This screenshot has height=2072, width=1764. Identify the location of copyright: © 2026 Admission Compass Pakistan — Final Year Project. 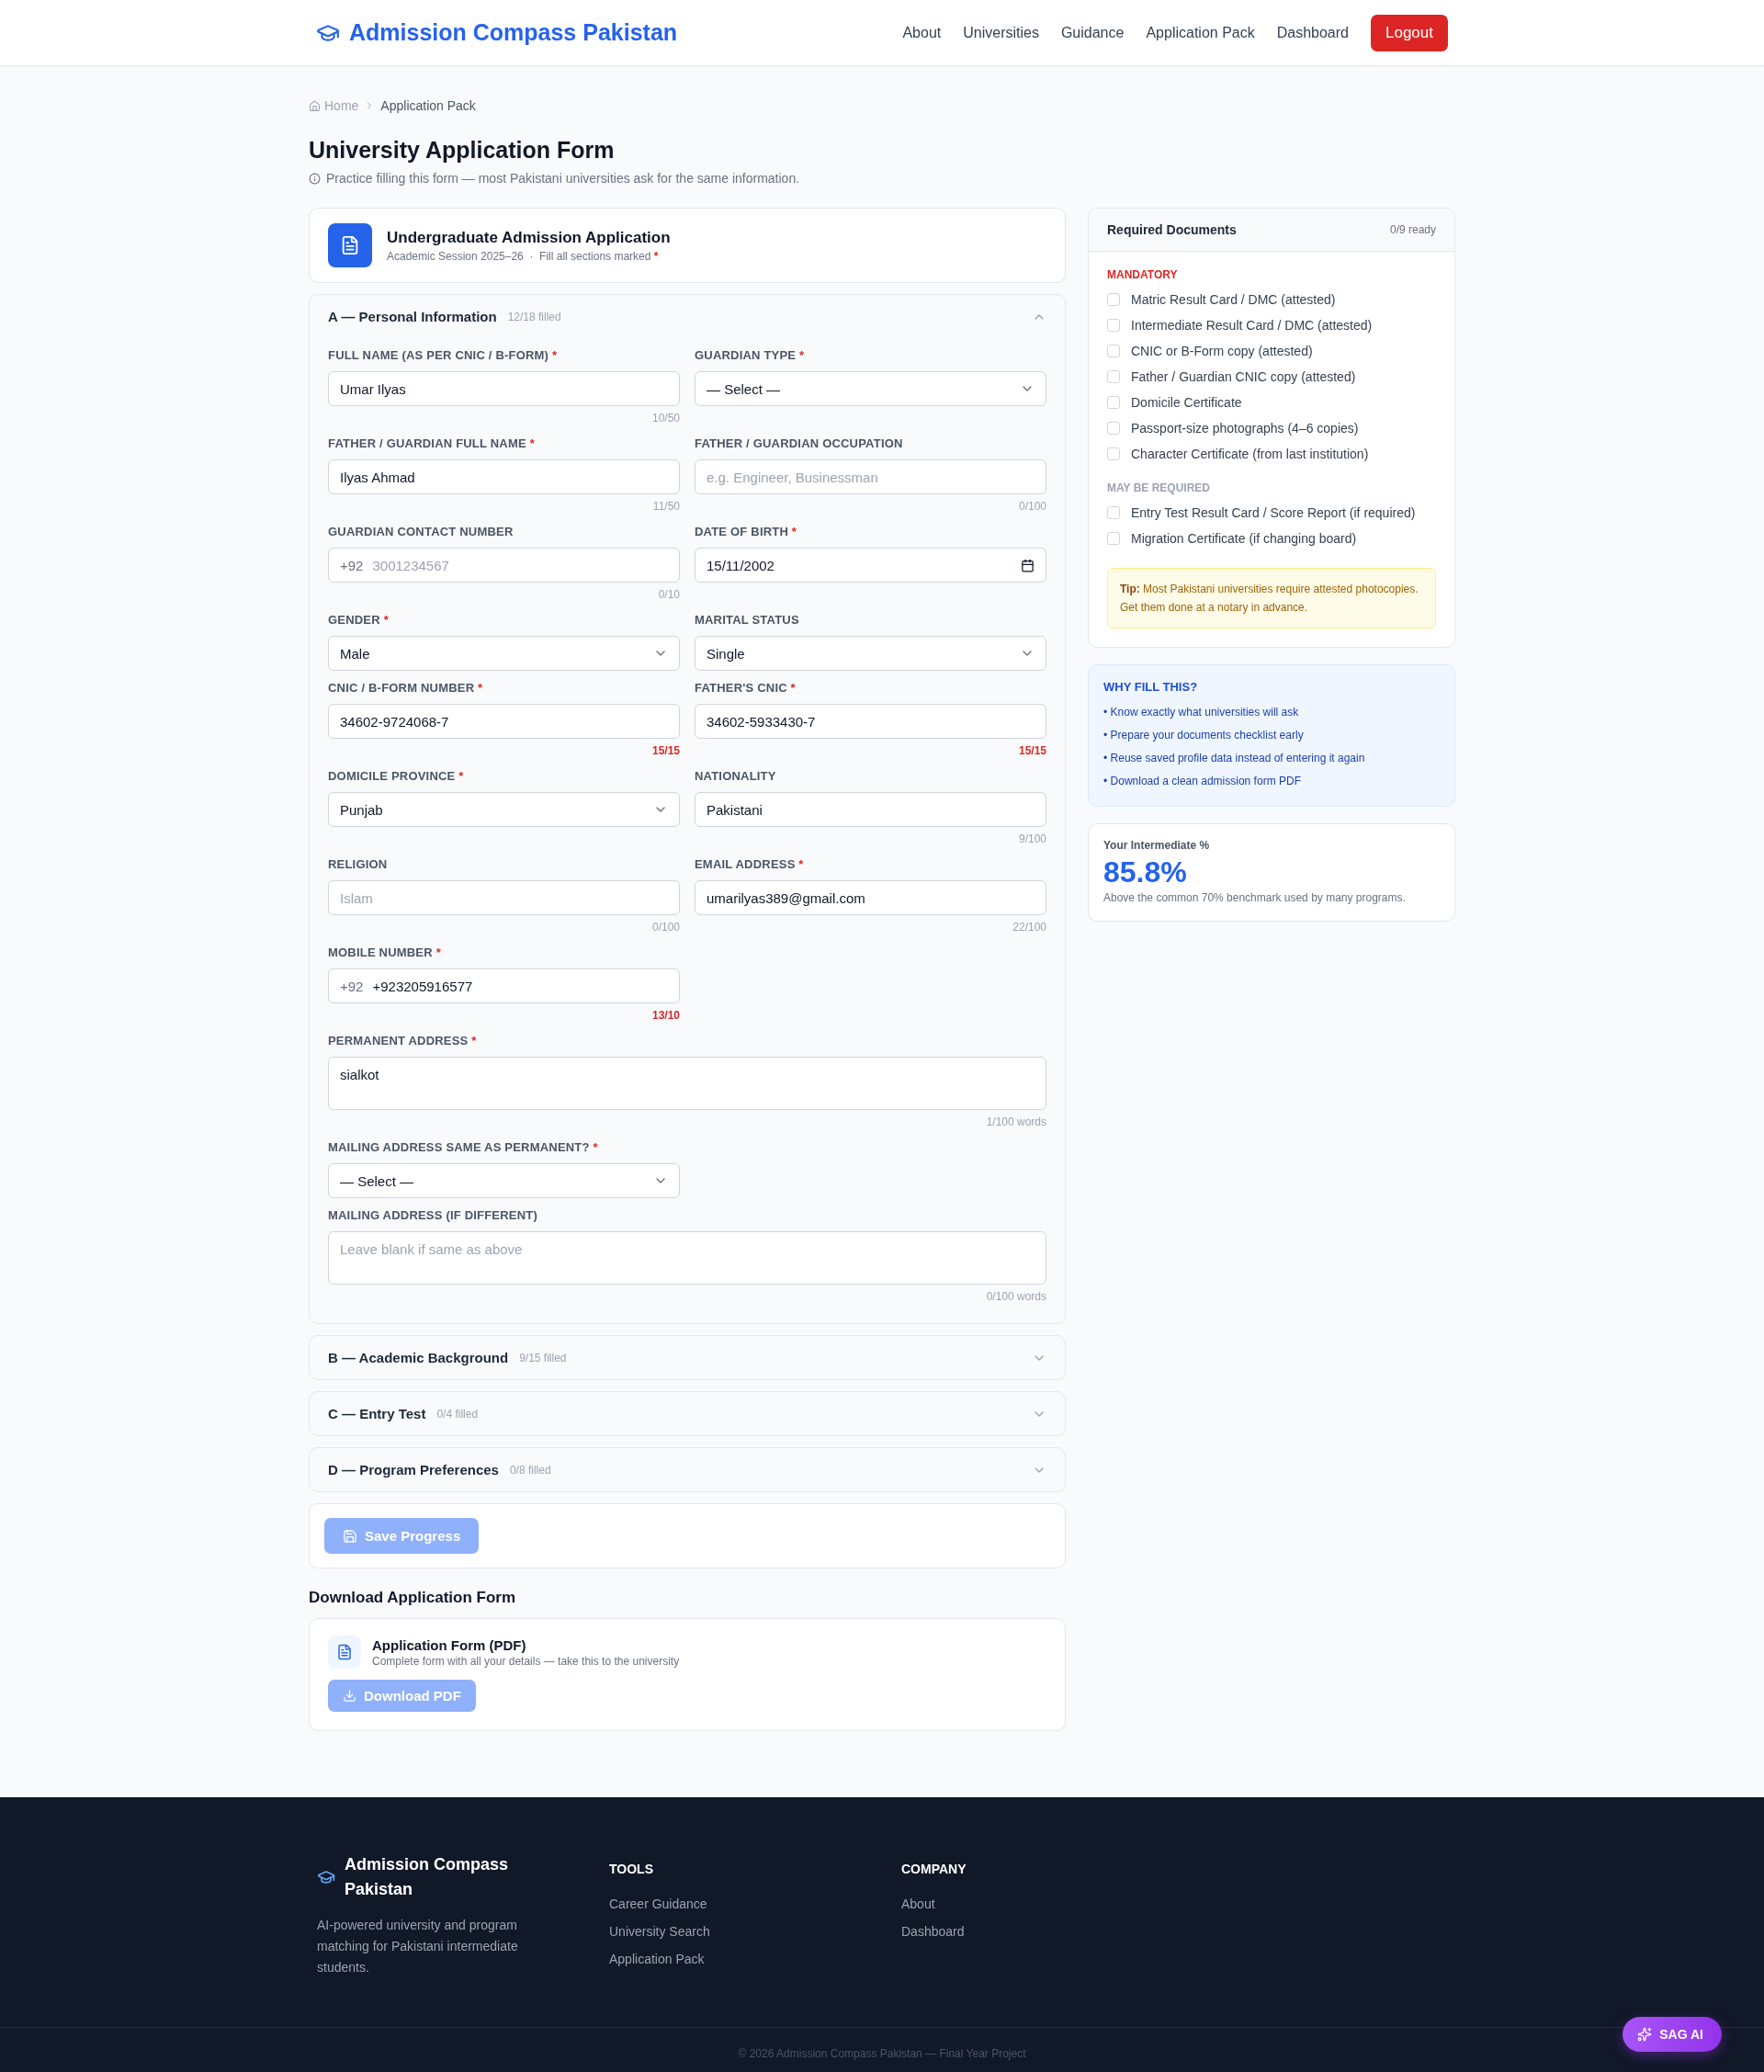
(882, 2053).